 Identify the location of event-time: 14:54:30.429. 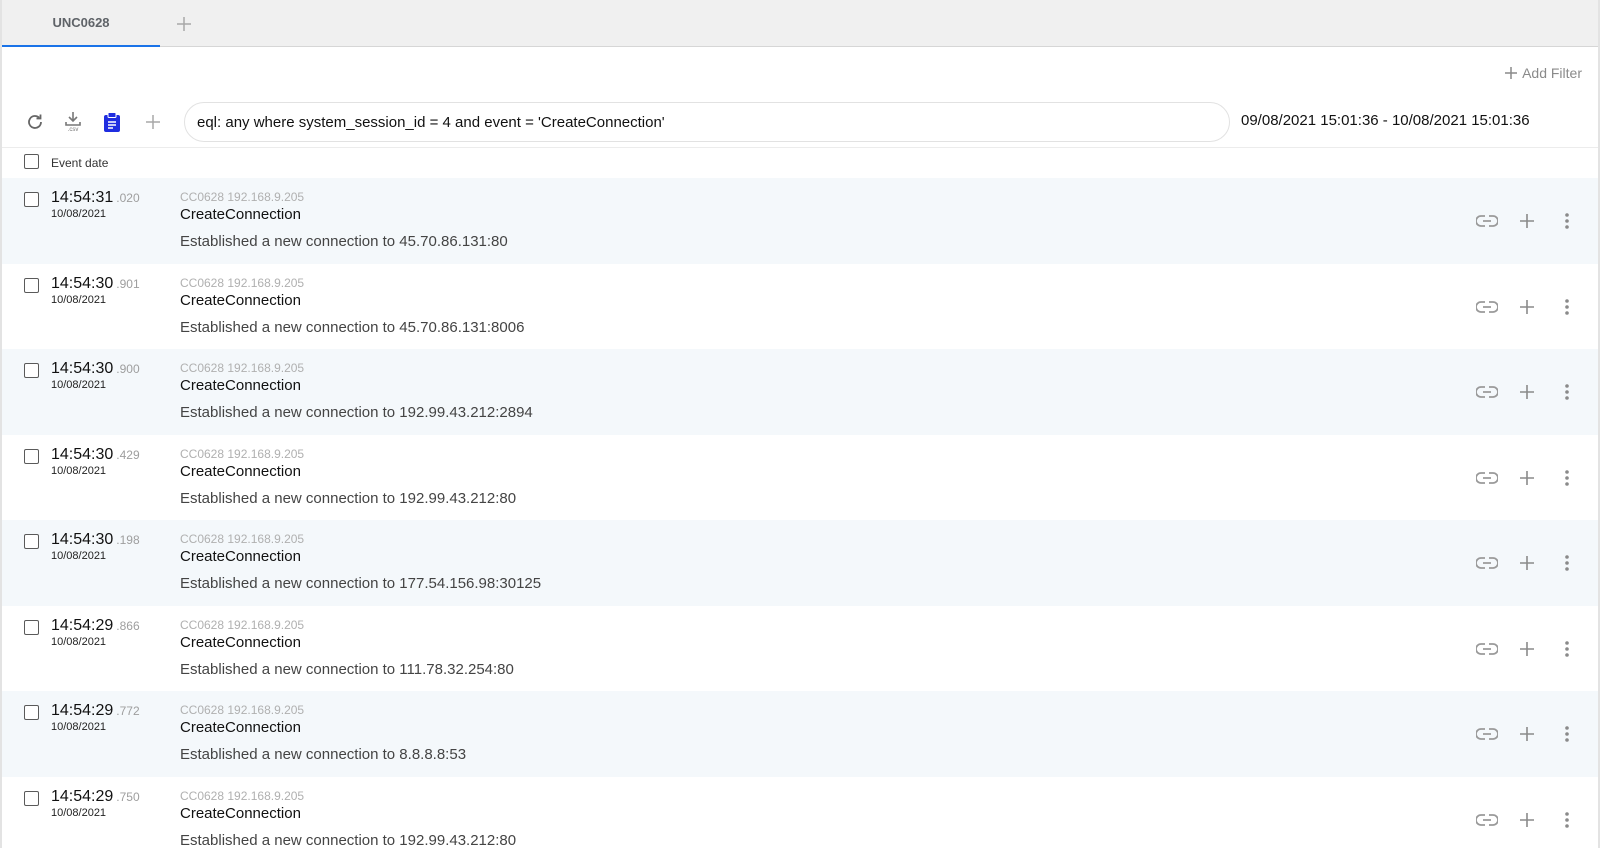
(95, 455).